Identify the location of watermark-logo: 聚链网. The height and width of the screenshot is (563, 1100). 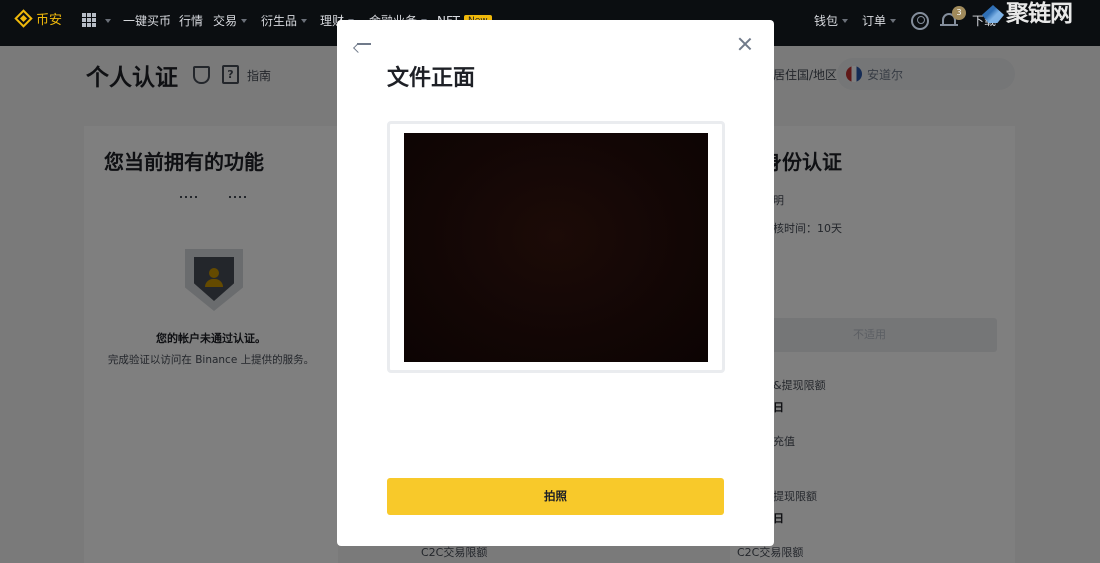
(1027, 15).